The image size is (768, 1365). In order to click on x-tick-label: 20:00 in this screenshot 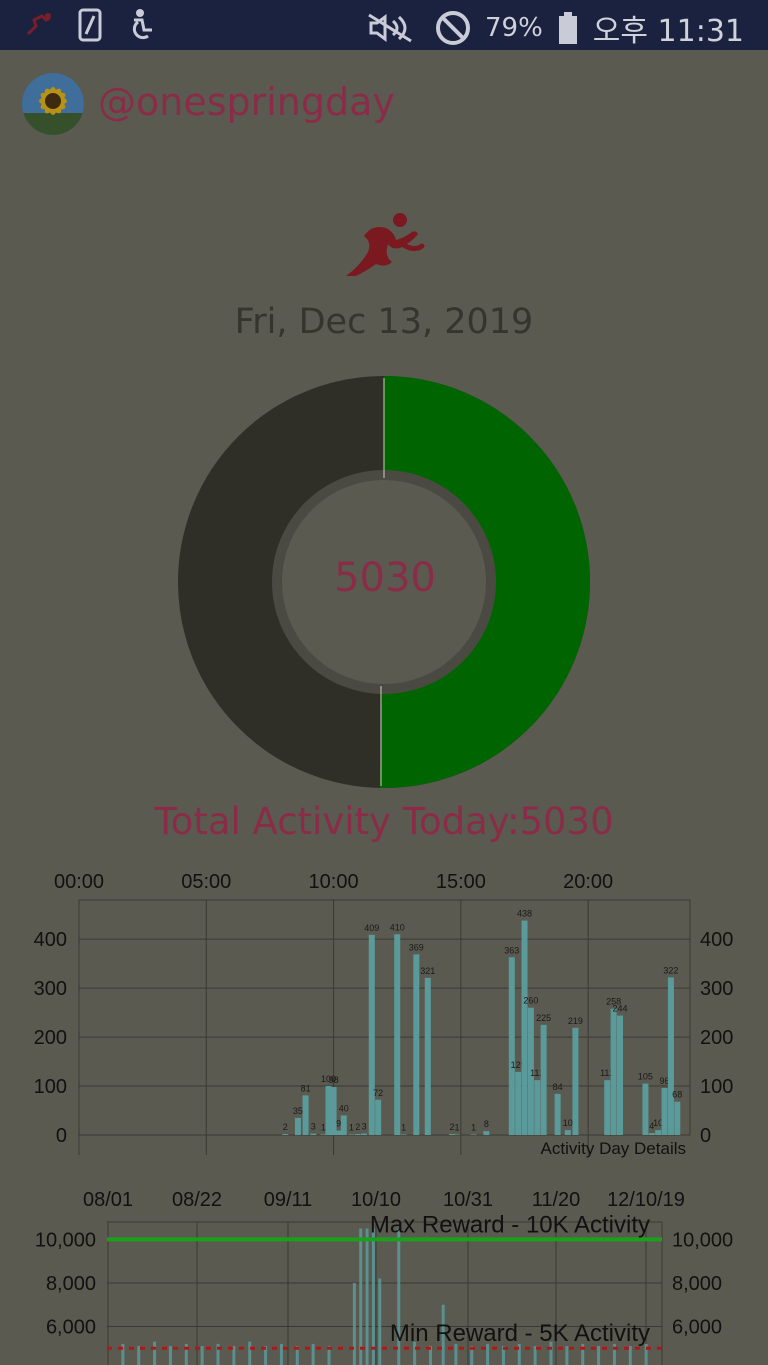, I will do `click(588, 882)`.